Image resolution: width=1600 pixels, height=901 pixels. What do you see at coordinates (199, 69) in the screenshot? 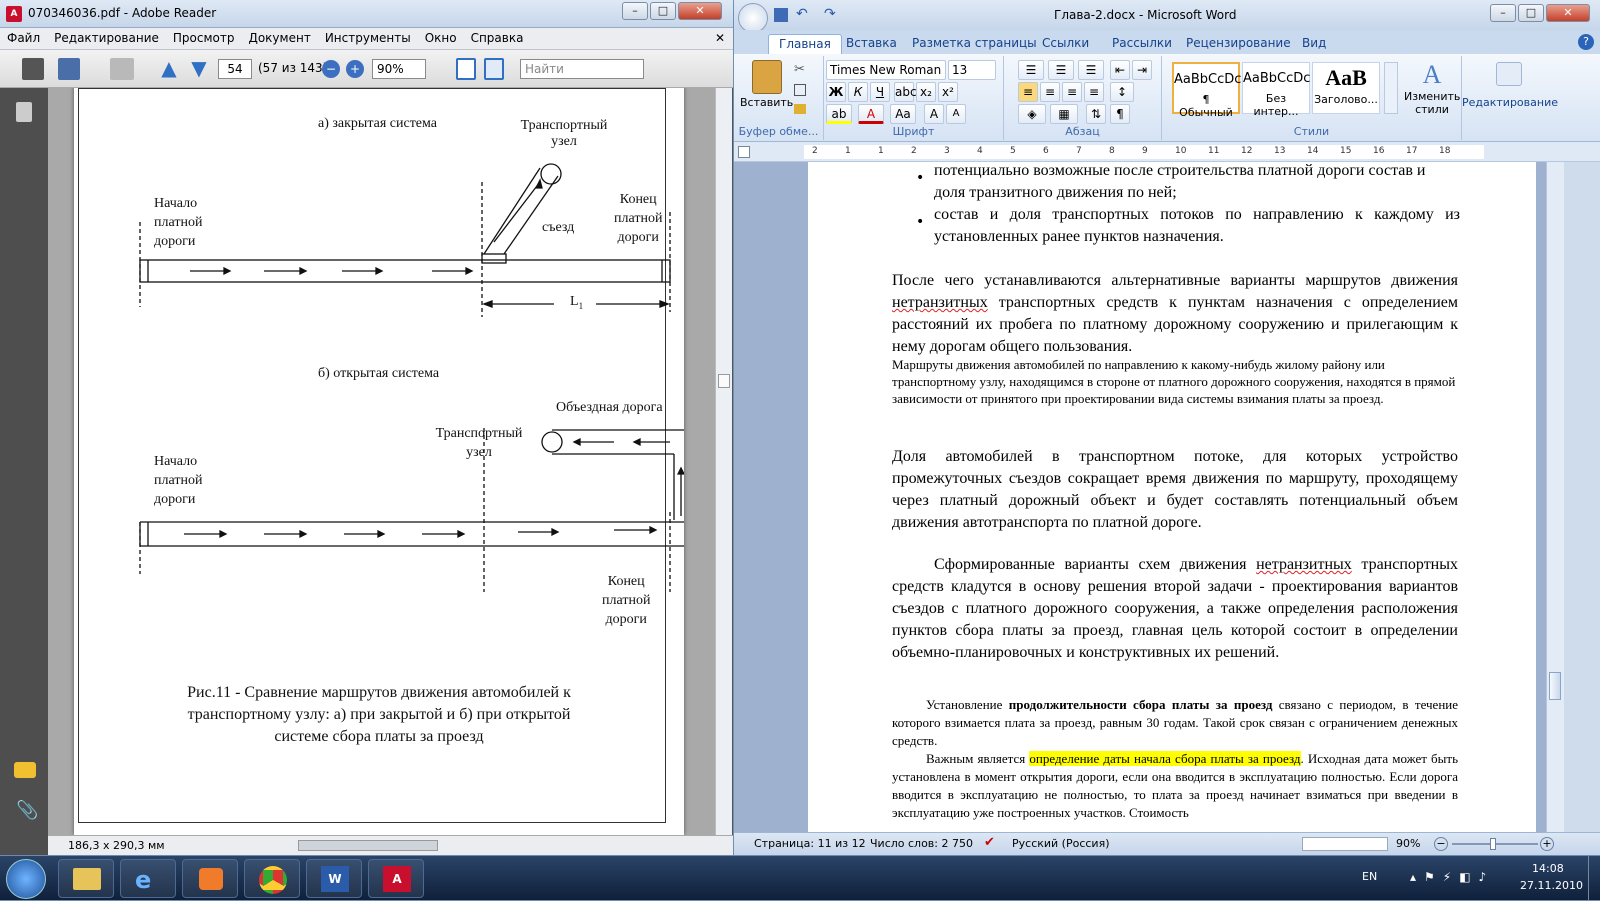
I see `next-page-icon: ▼` at bounding box center [199, 69].